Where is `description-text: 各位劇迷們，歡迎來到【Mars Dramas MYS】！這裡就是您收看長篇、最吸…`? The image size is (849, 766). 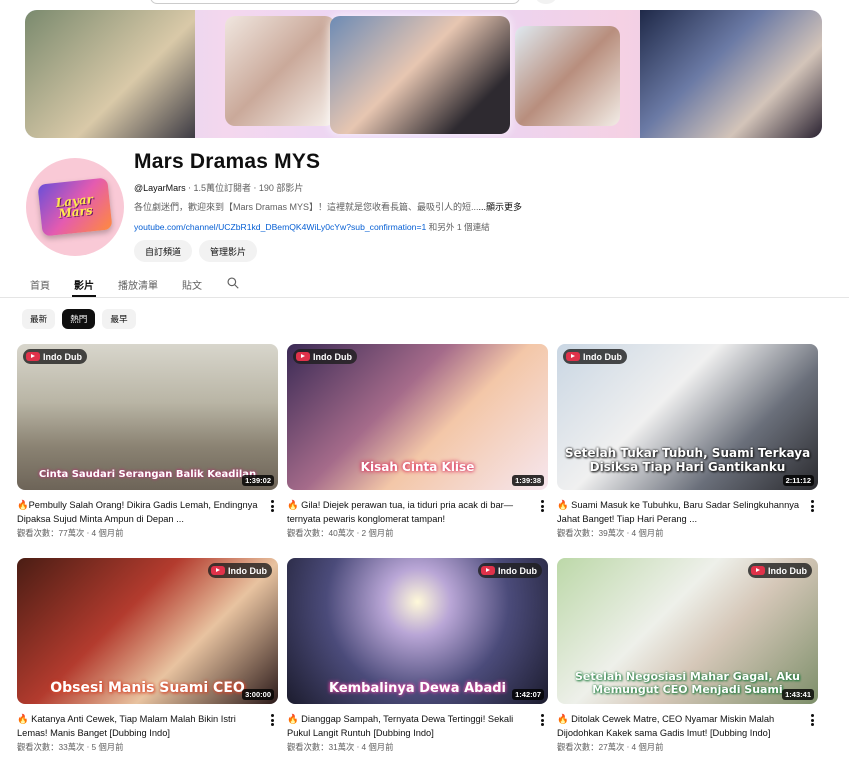 description-text: 各位劇迷們，歡迎來到【Mars Dramas MYS】！這裡就是您收看長篇、最吸… is located at coordinates (306, 207).